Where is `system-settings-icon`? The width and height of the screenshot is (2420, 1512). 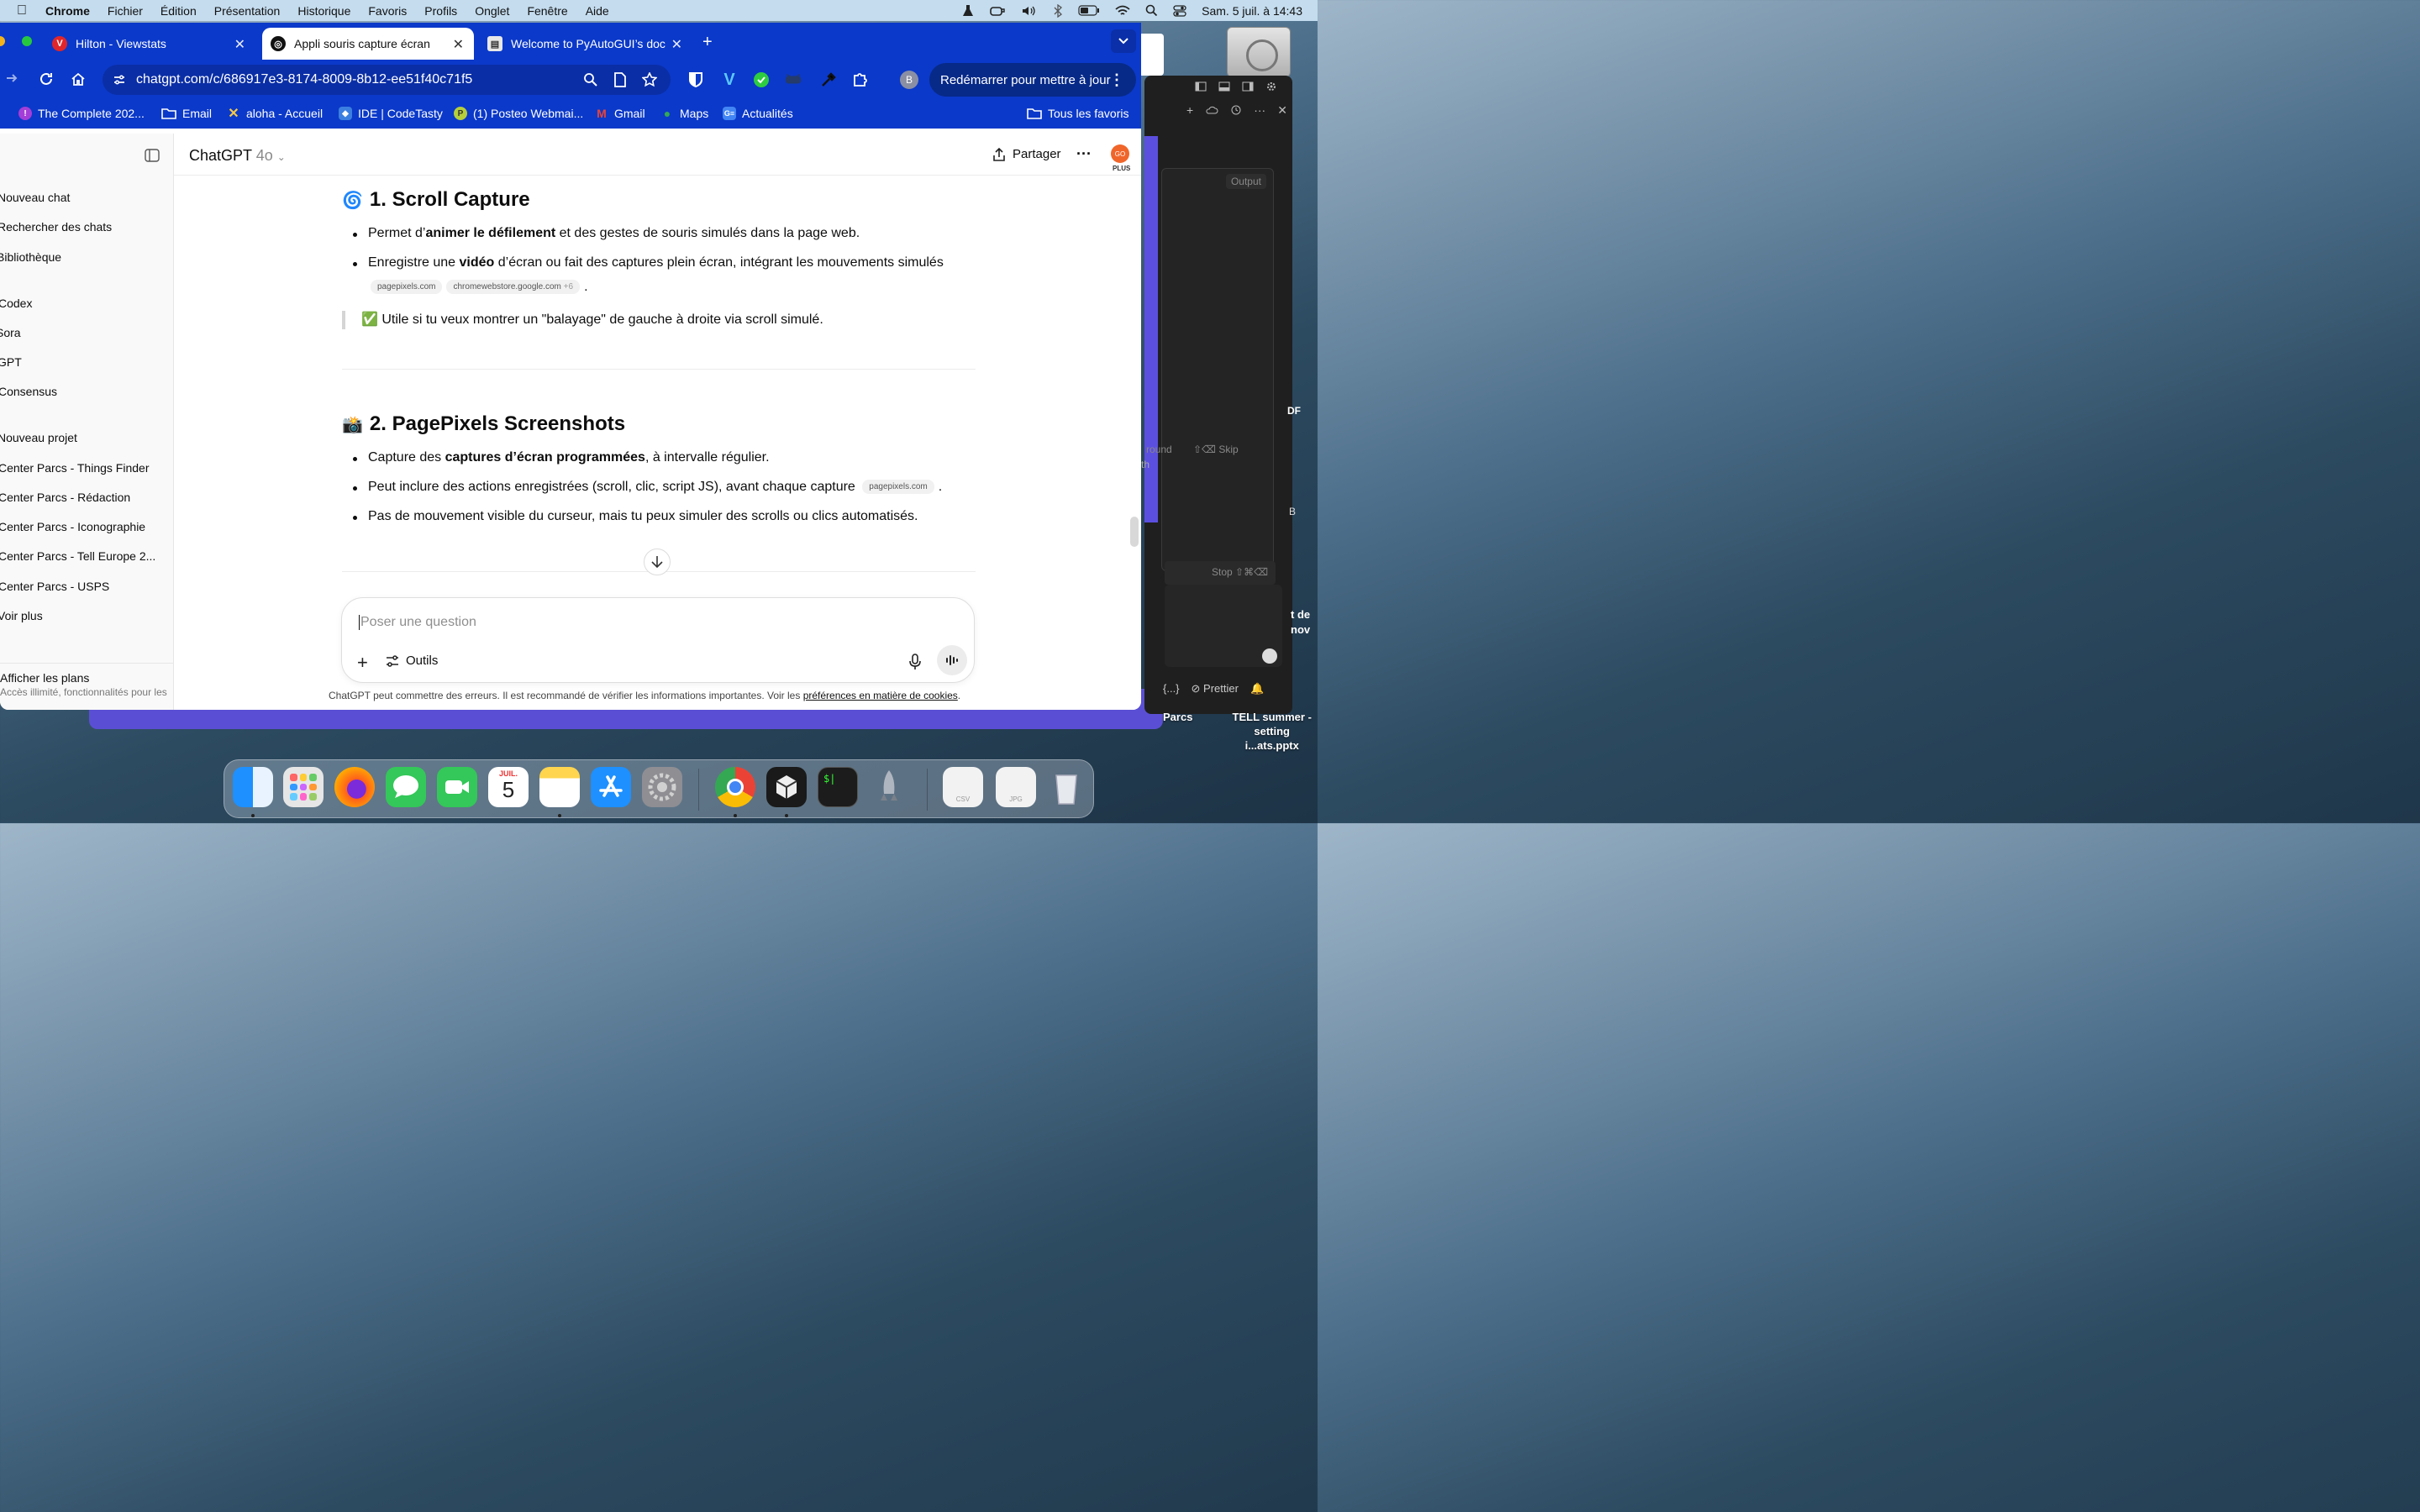 system-settings-icon is located at coordinates (662, 787).